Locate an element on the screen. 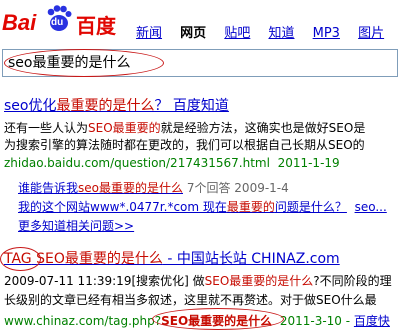 Image resolution: width=400 pixels, height=335 pixels. sub-result: 谁能告诉我seo最重要的是什么 7个回答 2009-1-4 is located at coordinates (153, 188).